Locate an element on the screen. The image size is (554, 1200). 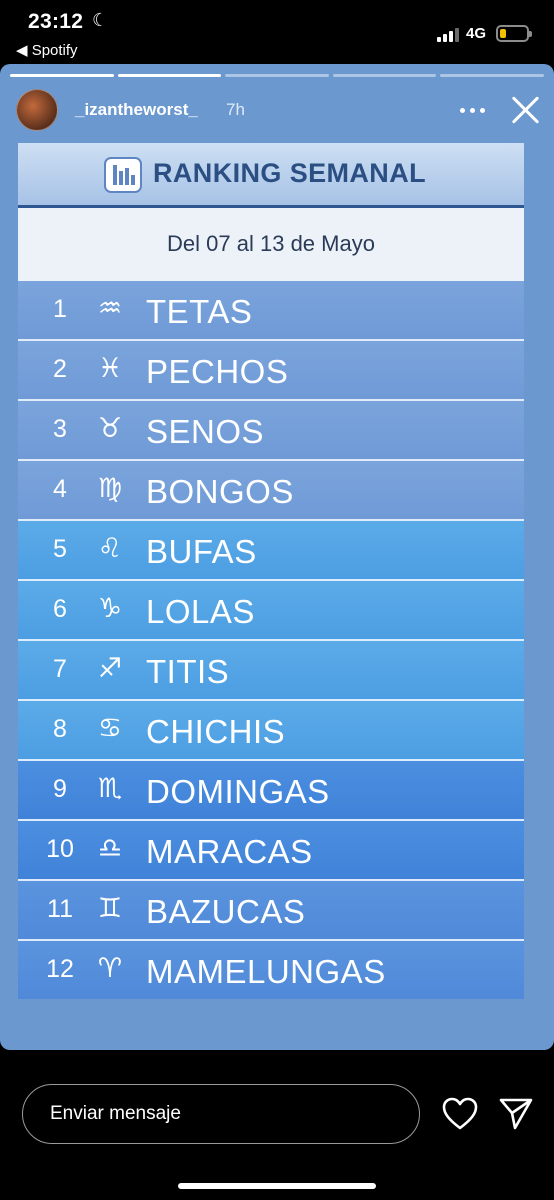
list-item: 8 ♋ CHICHIS is located at coordinates (271, 731).